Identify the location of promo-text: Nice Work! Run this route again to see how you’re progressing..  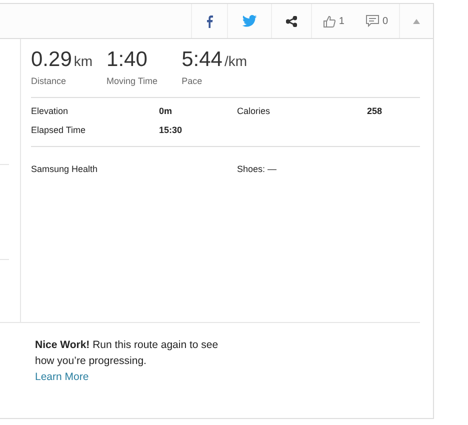
(127, 353).